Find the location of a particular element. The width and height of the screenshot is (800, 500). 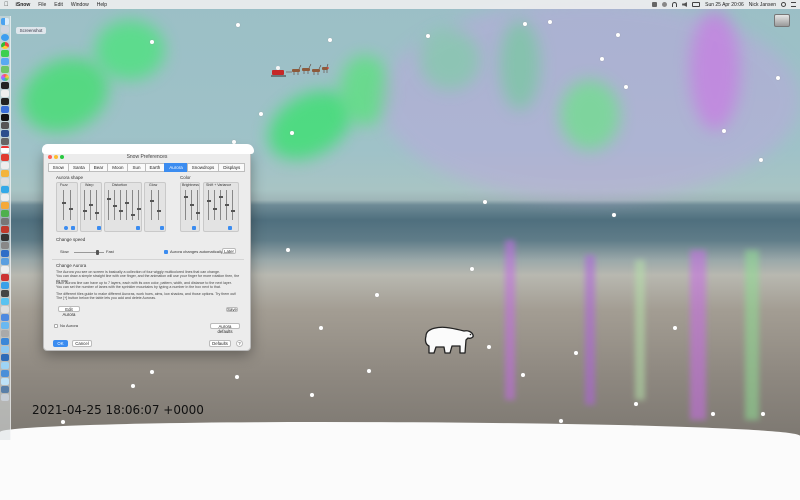

tab-santa: Santa is located at coordinates (78, 167).